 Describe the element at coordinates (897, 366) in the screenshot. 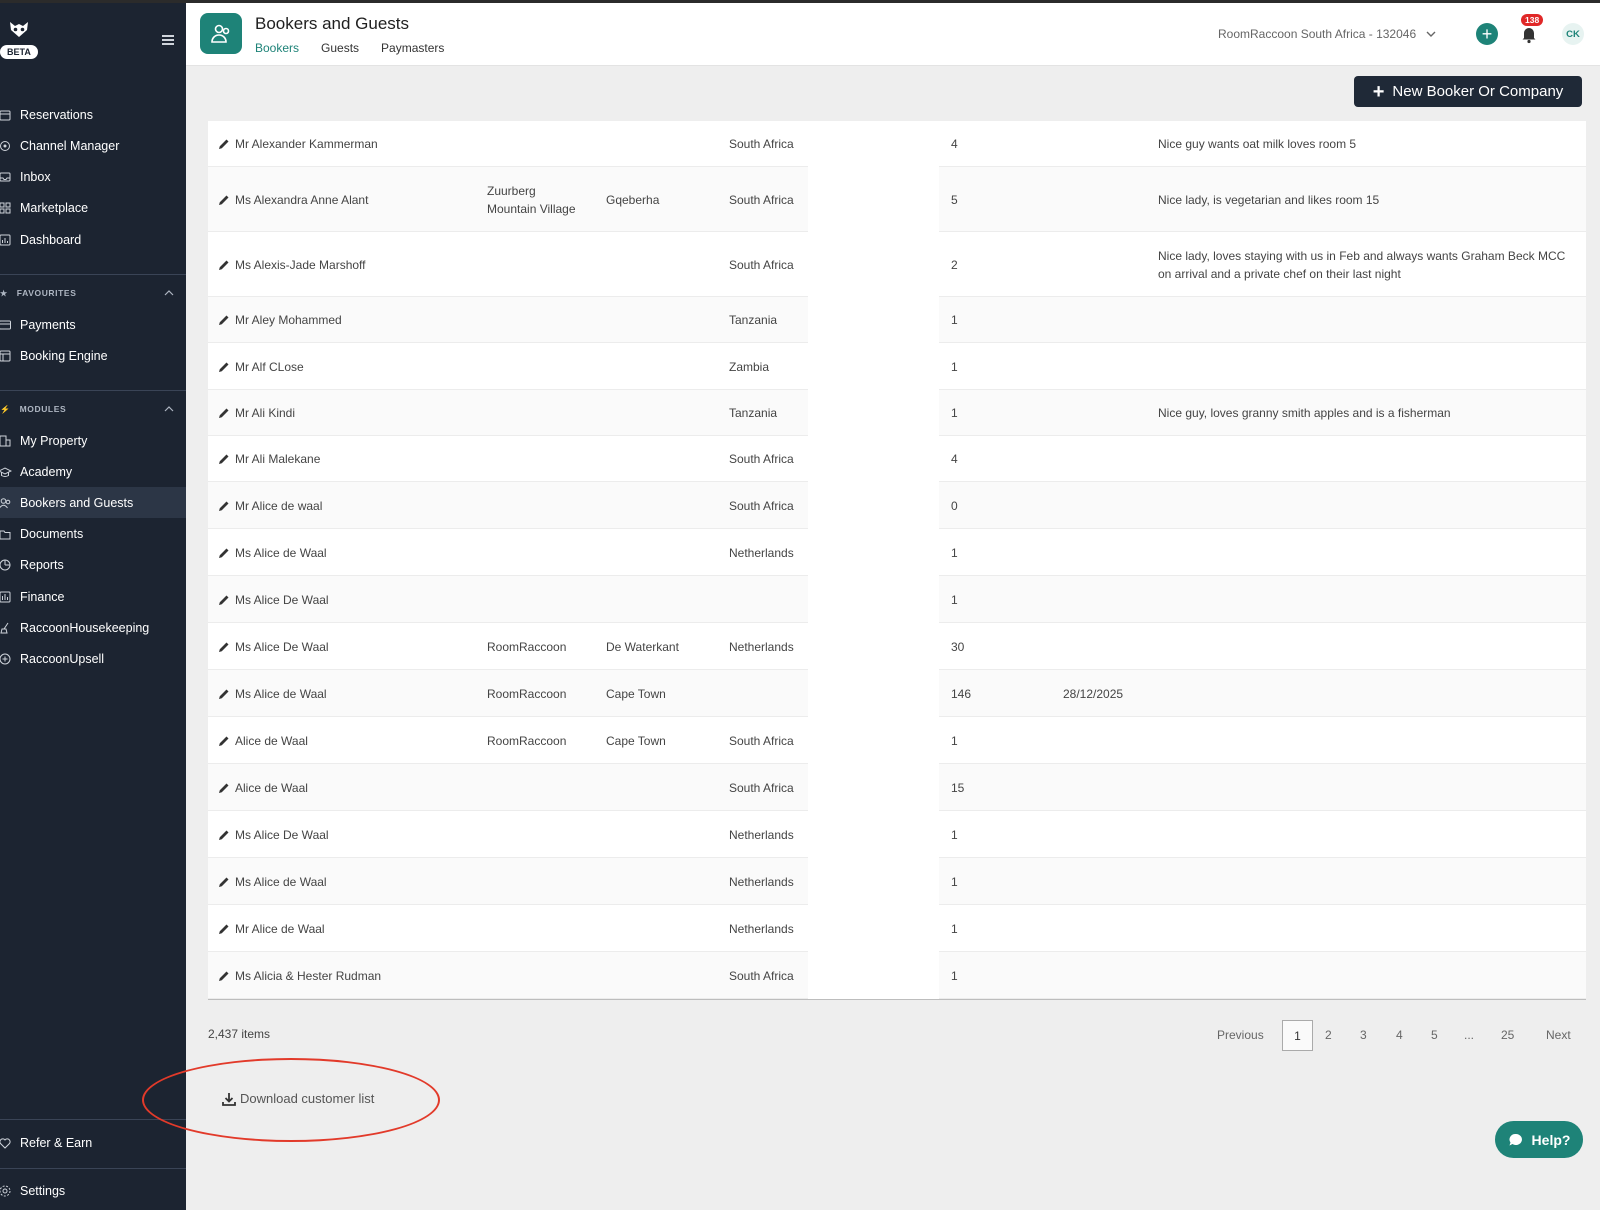

I see `table-row: Mr Alf CLose Zambia 1` at that location.